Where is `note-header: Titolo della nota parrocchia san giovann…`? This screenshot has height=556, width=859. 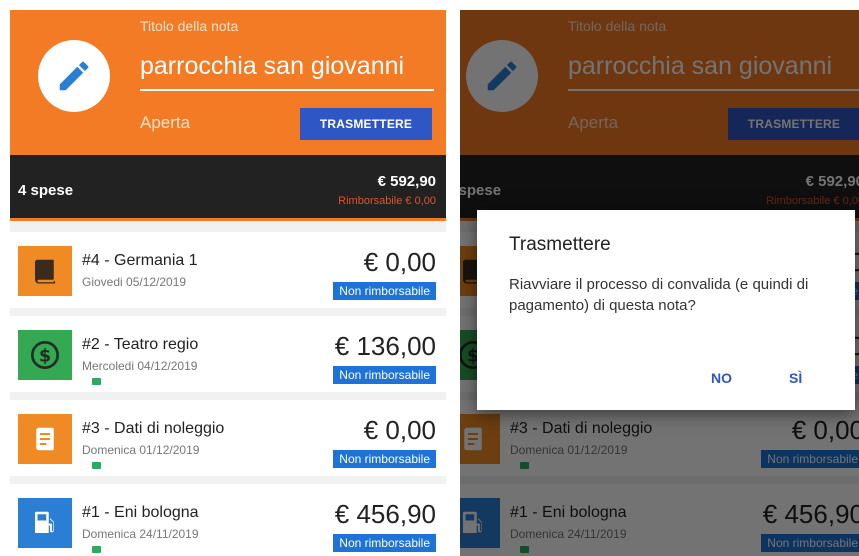
note-header: Titolo della nota parrocchia san giovann… is located at coordinates (228, 82).